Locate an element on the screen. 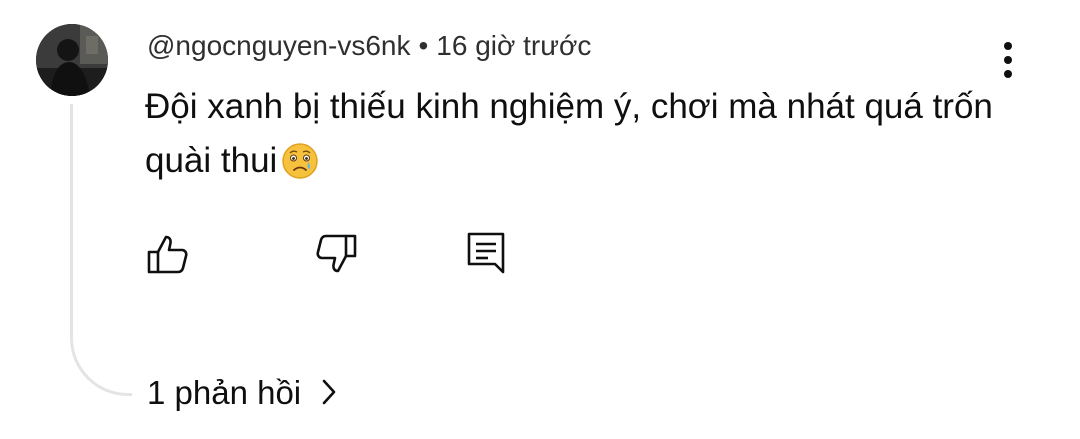 This screenshot has width=1080, height=439. reply-thread-line is located at coordinates (101, 250).